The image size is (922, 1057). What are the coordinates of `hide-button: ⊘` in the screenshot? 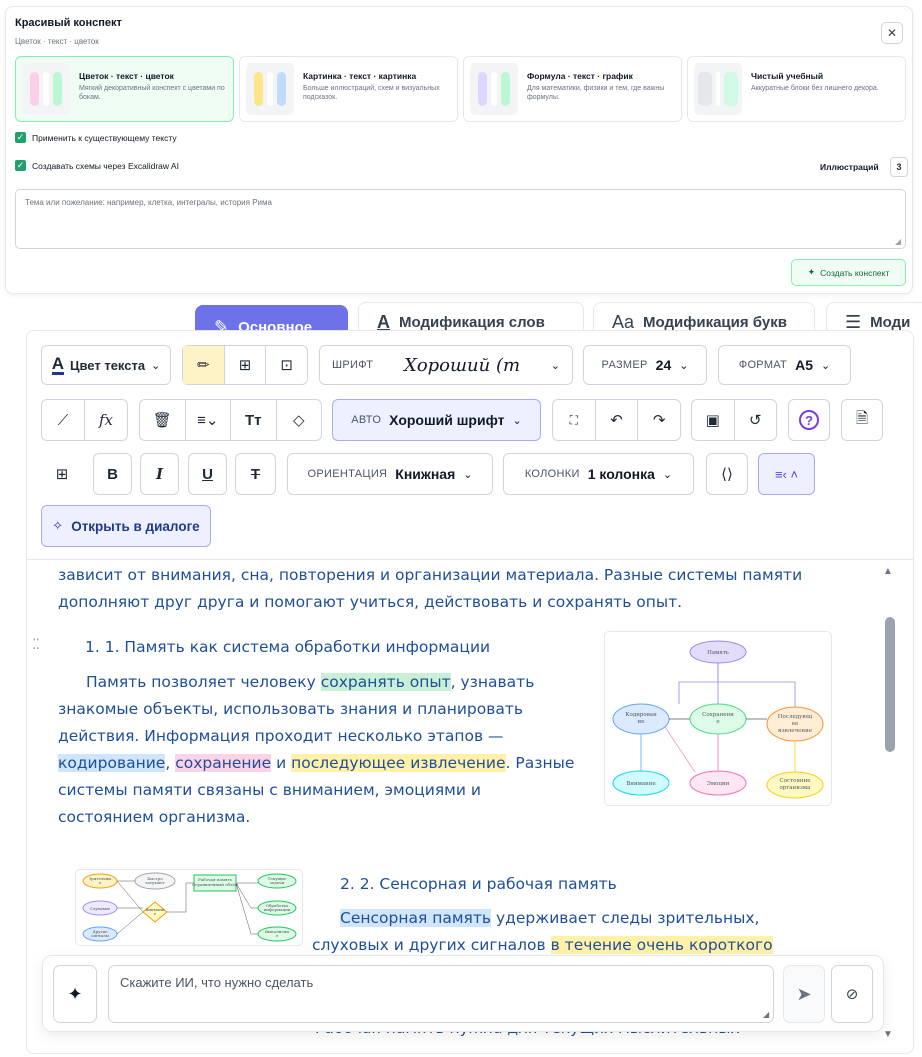 It's located at (852, 994).